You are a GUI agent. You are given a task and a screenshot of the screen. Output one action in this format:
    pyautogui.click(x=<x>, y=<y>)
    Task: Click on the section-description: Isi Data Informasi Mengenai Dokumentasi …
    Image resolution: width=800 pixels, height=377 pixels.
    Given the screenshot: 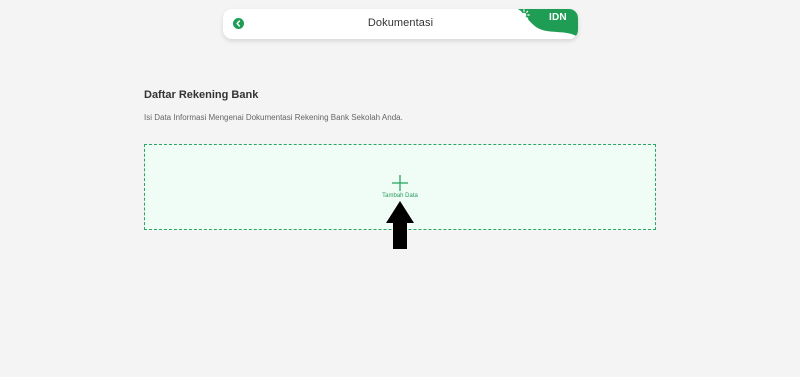 What is the action you would take?
    pyautogui.click(x=273, y=117)
    